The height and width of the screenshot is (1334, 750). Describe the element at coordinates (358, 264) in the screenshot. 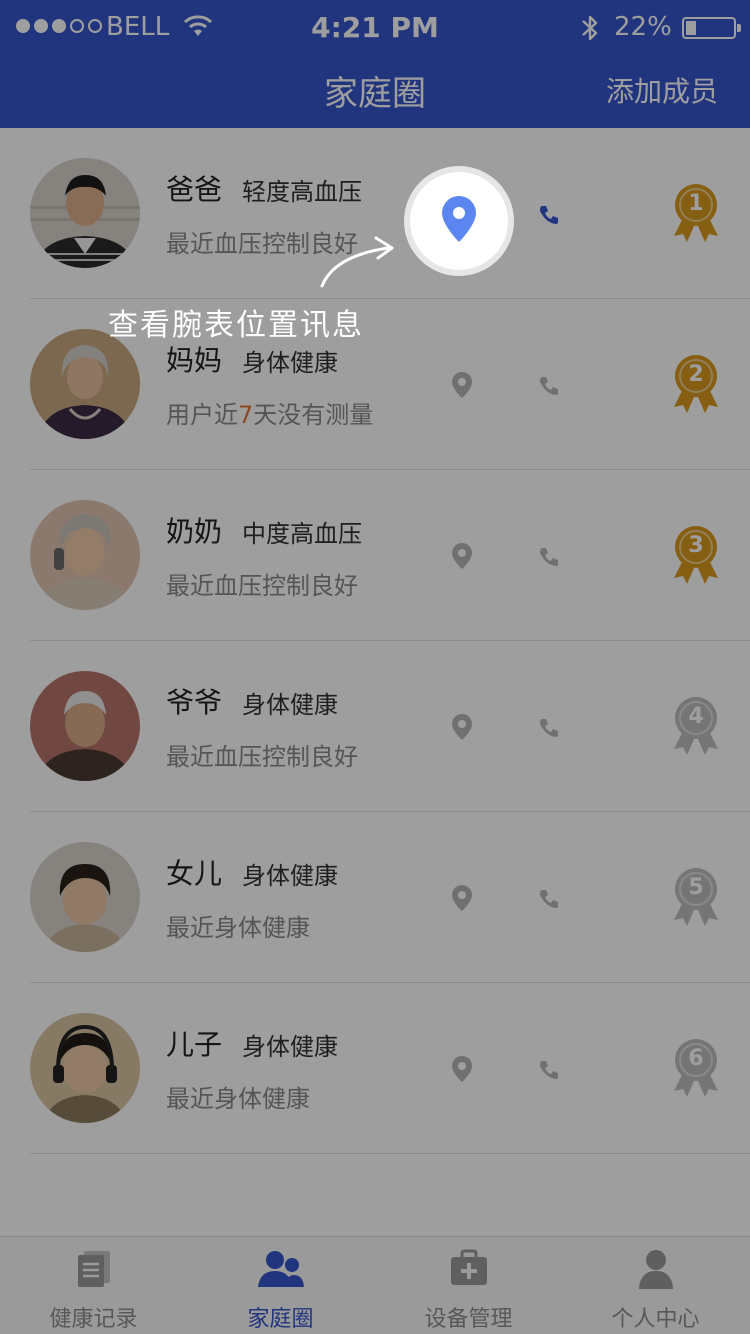

I see `hint-arrow-icon` at that location.